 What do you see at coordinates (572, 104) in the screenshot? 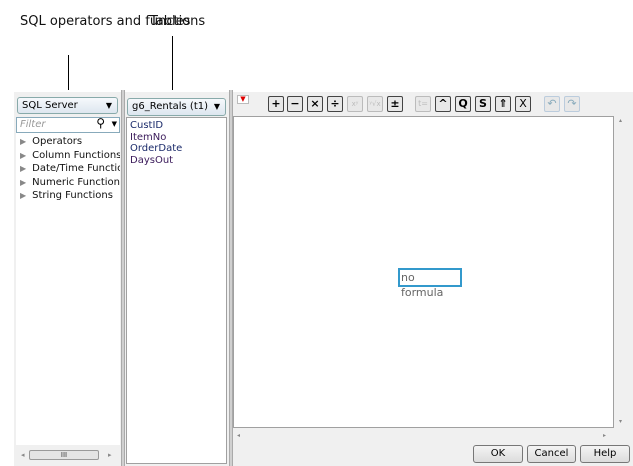
I see `redo-button: ↷` at bounding box center [572, 104].